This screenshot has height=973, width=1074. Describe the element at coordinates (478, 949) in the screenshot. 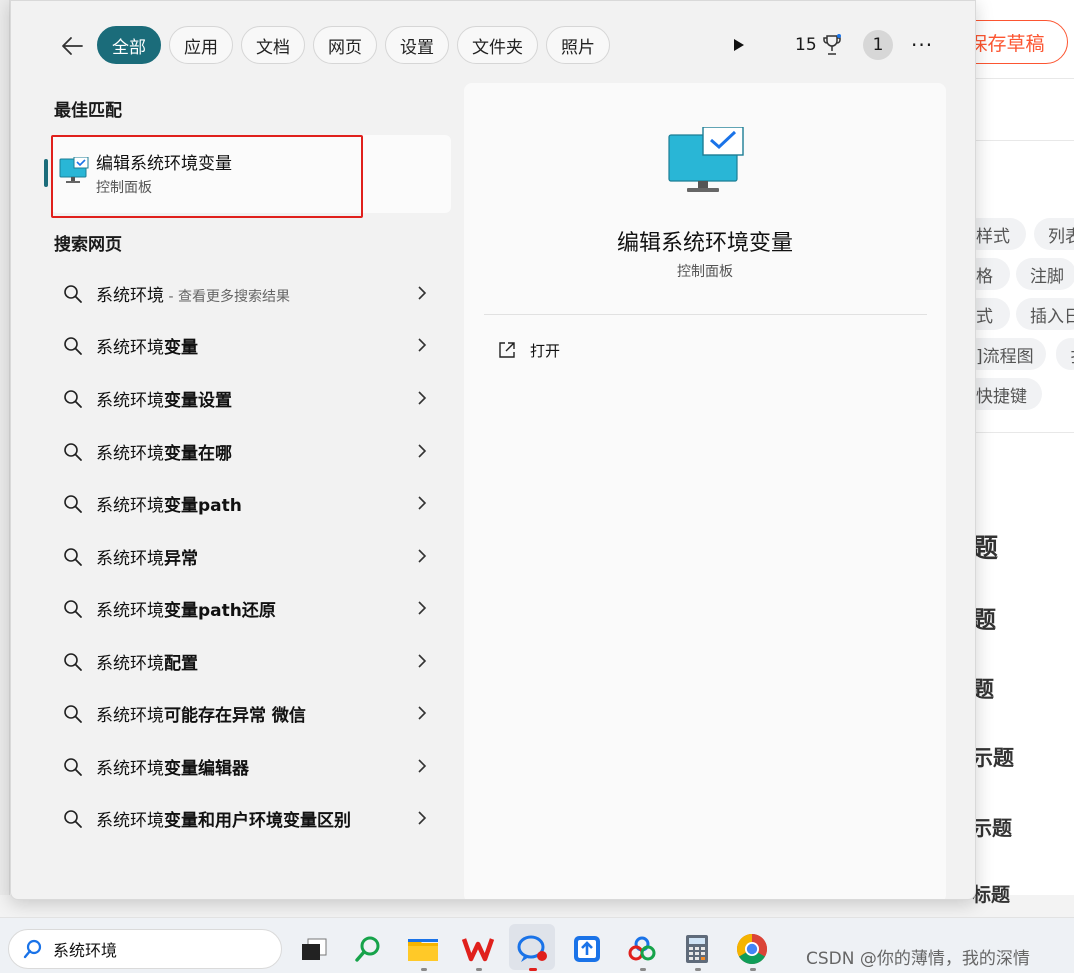

I see `wps-icon` at that location.